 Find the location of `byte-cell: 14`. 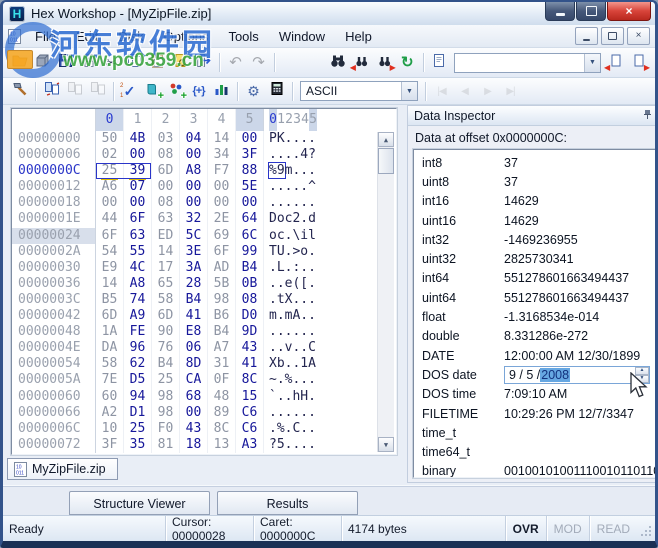

byte-cell: 14 is located at coordinates (166, 251).